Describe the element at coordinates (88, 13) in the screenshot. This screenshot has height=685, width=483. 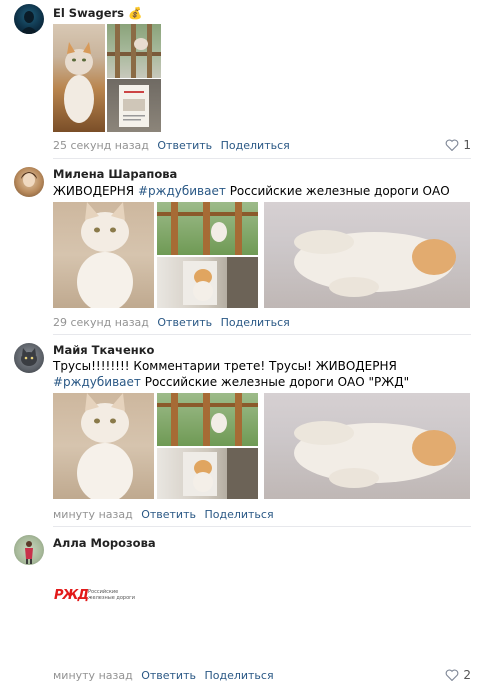
I see `author-name: El Swagers` at that location.